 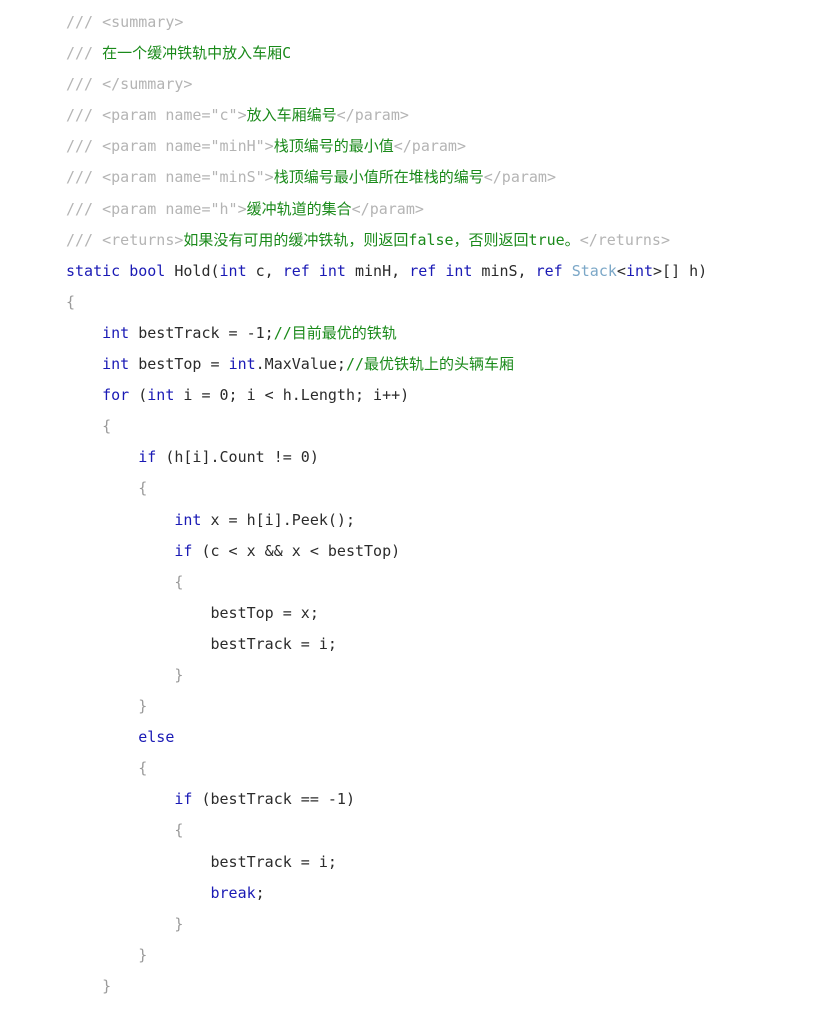 What do you see at coordinates (420, 520) in the screenshot?
I see `code-line: int x = h[i].Peek();` at bounding box center [420, 520].